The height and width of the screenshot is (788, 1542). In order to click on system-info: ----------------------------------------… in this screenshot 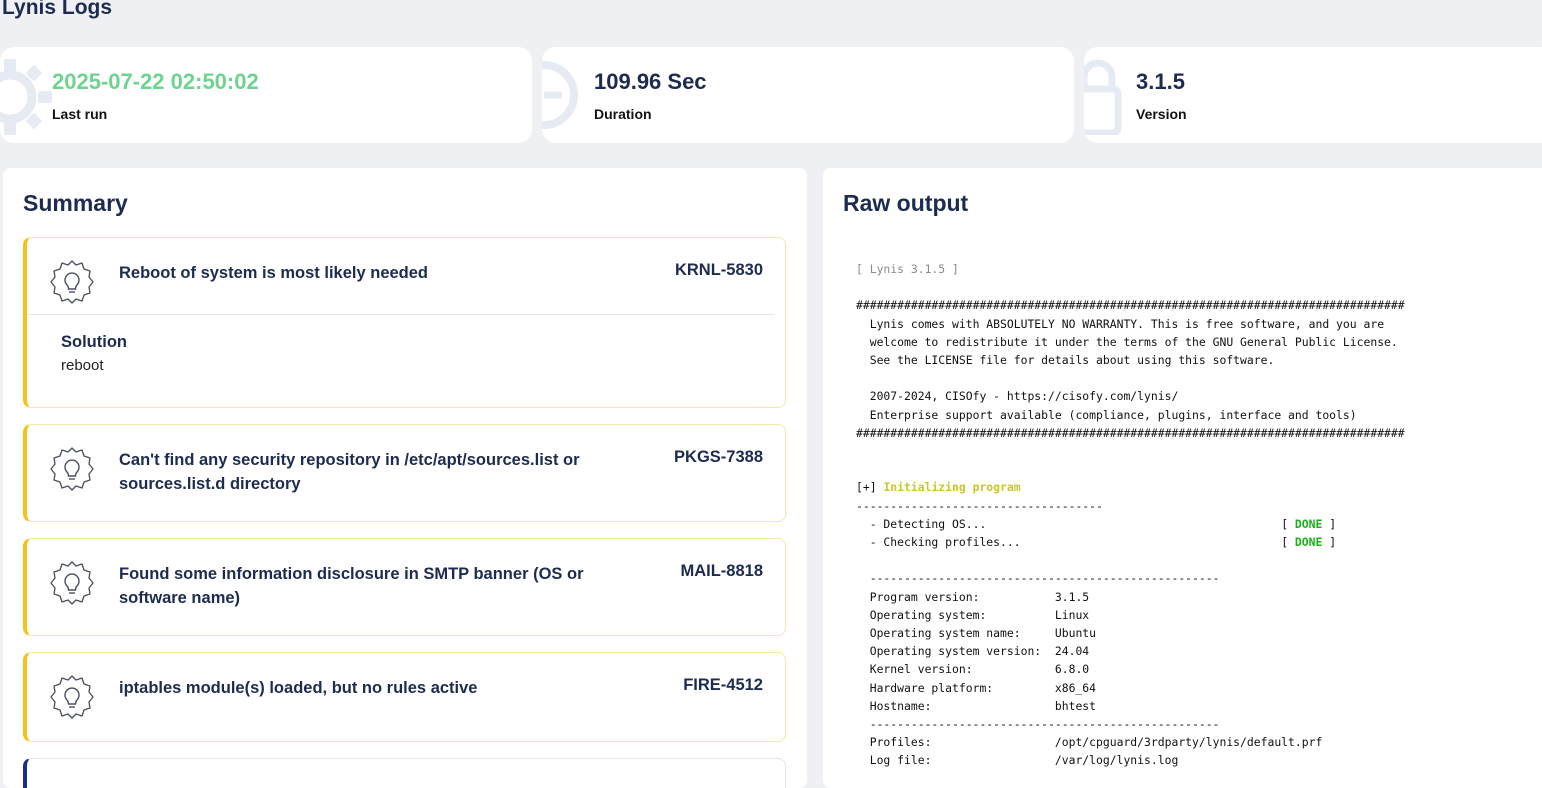, I will do `click(1096, 669)`.